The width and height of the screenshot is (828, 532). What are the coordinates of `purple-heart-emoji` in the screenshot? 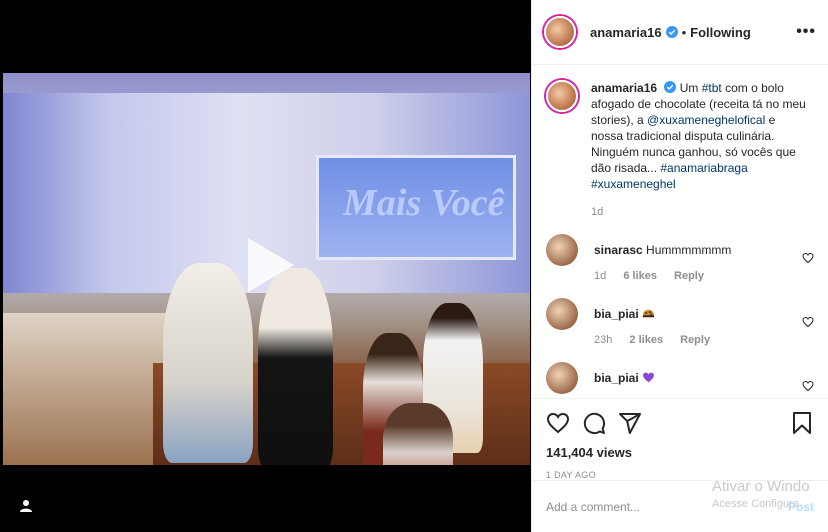 It's located at (648, 377).